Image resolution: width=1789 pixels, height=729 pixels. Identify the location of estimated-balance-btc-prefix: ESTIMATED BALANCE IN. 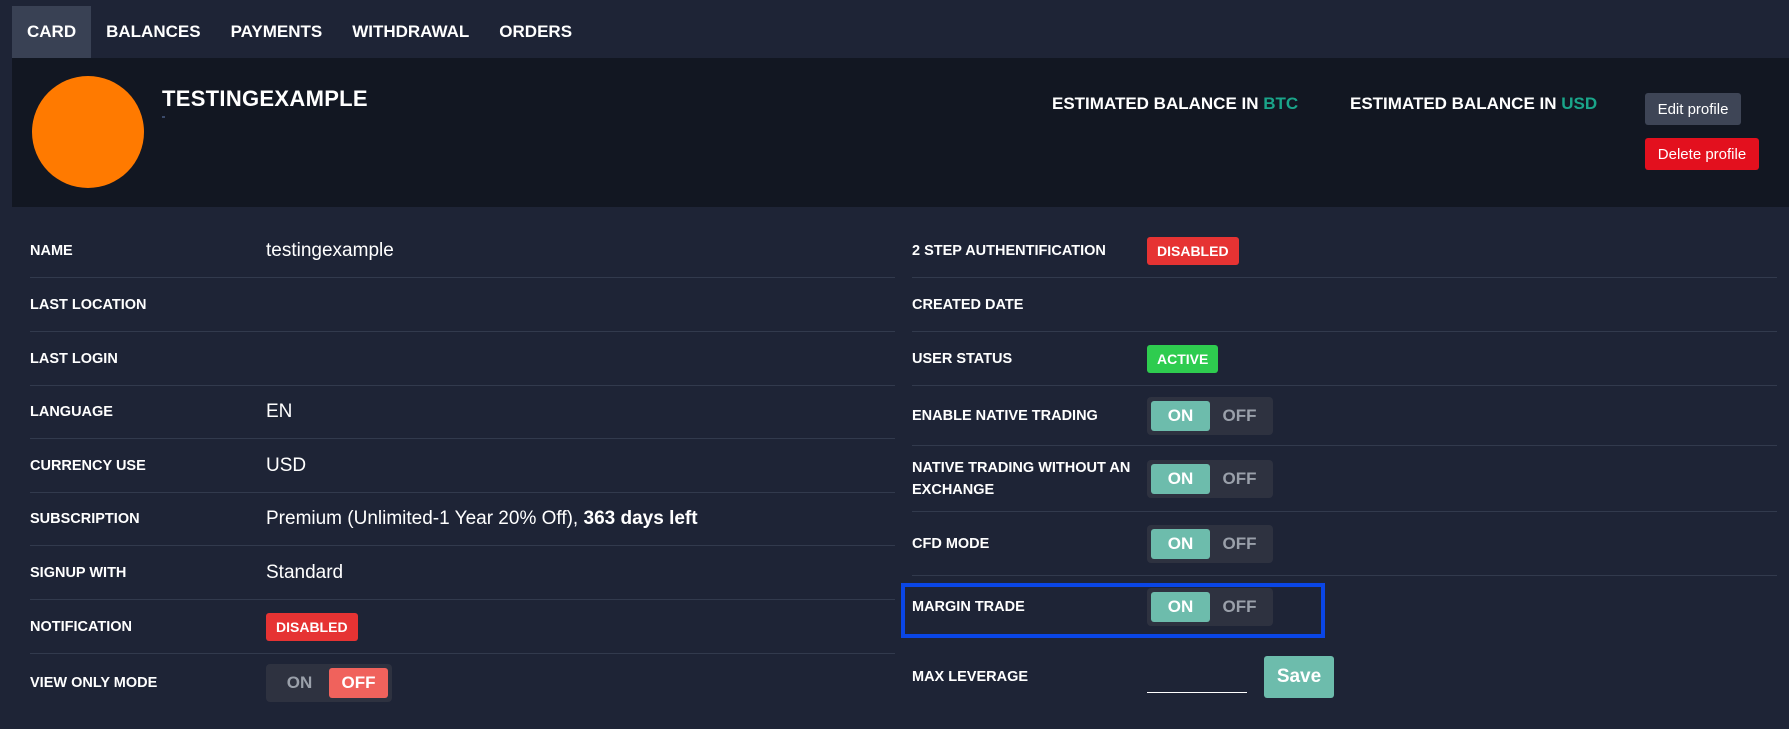
(1155, 103).